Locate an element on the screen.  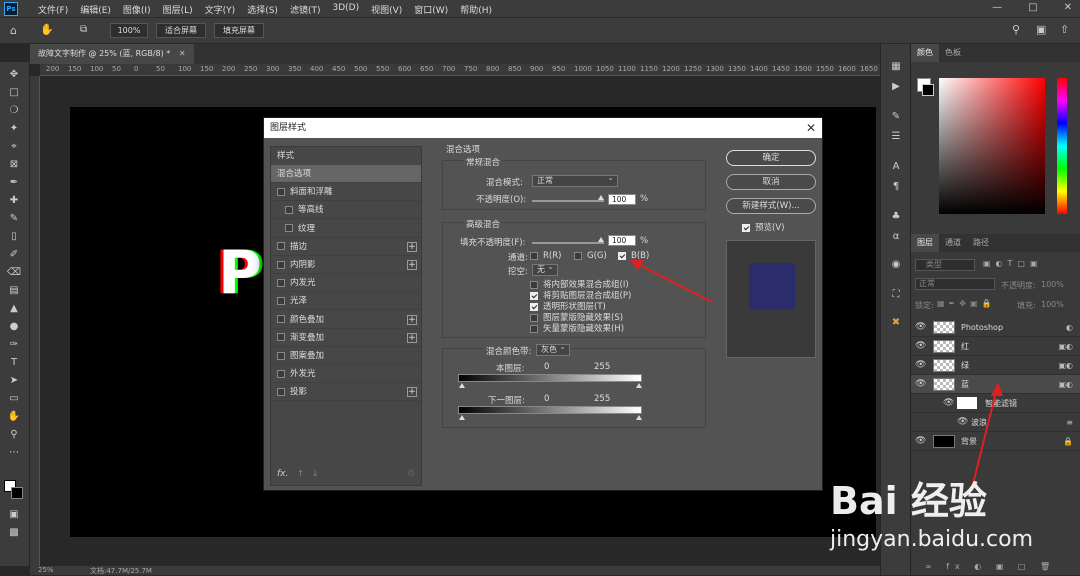
knockout-select: 无 is located at coordinates (545, 269).